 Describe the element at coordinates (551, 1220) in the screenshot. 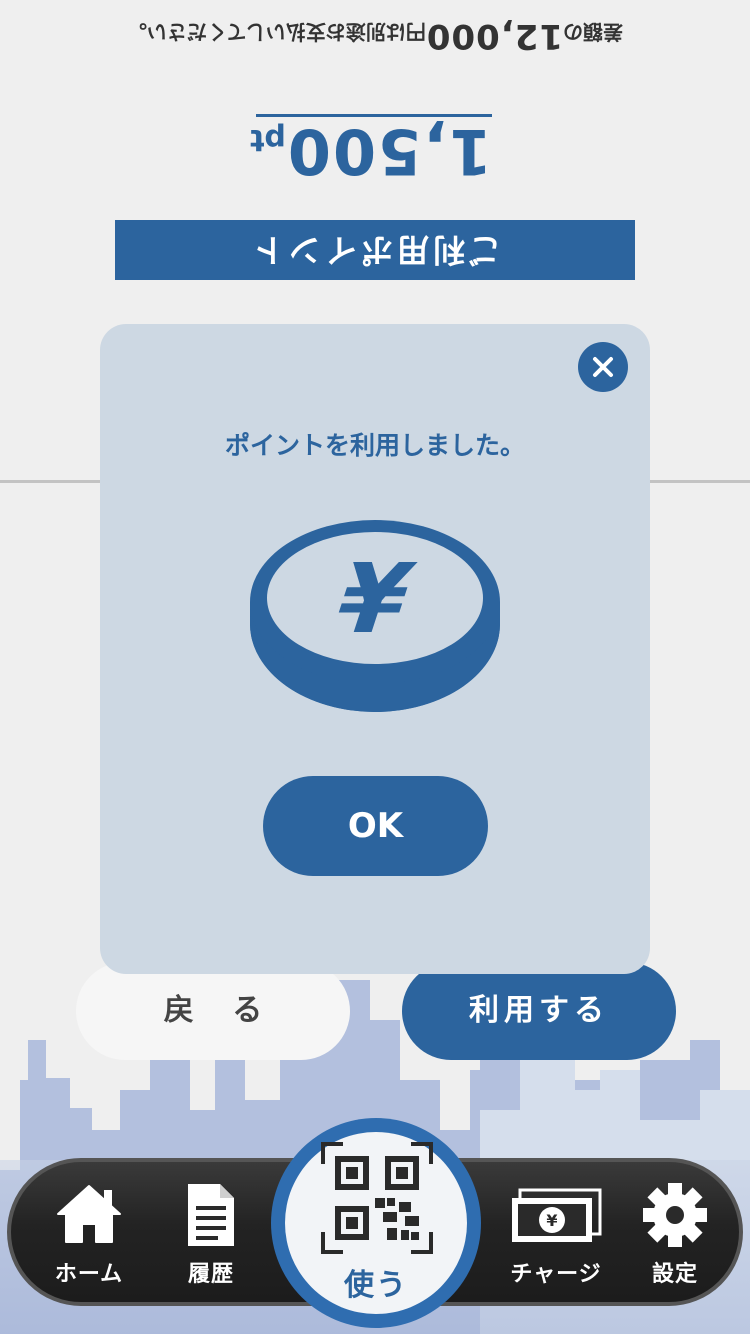

I see `banknote-symbol: ¥` at that location.